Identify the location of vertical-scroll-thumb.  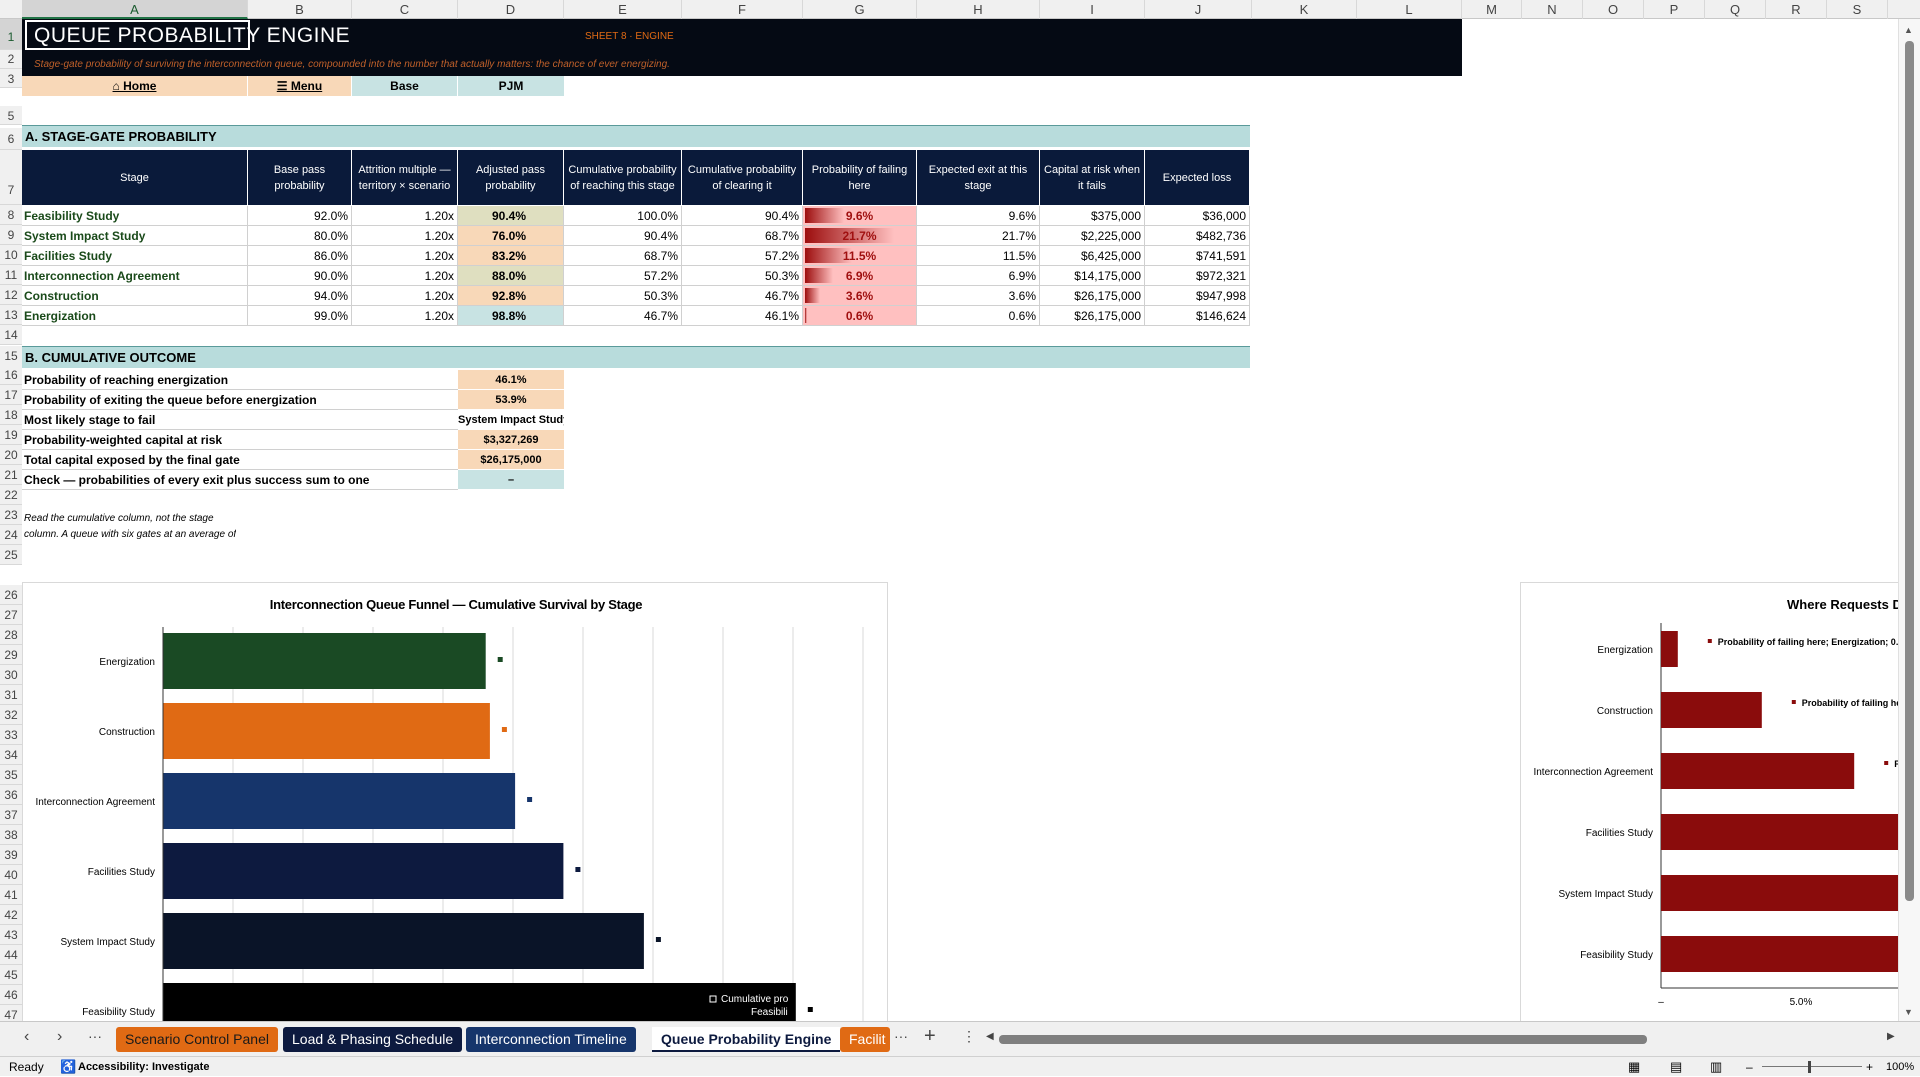
(1909, 471).